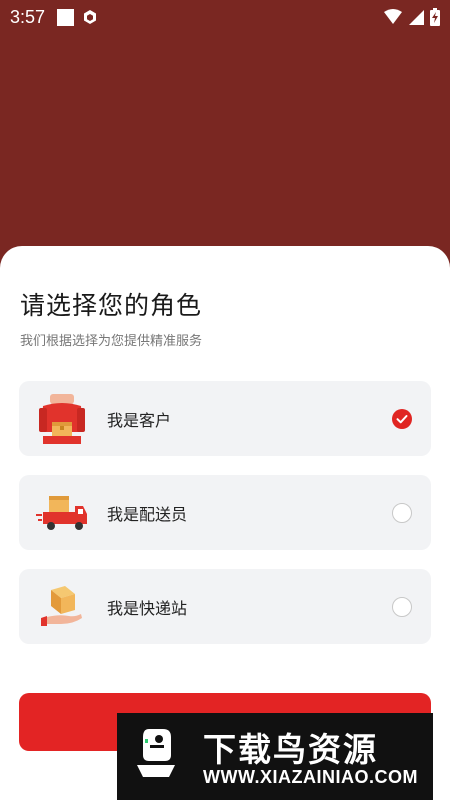 This screenshot has width=450, height=800. Describe the element at coordinates (290, 749) in the screenshot. I see `watermark-title: 下载鸟资源` at that location.